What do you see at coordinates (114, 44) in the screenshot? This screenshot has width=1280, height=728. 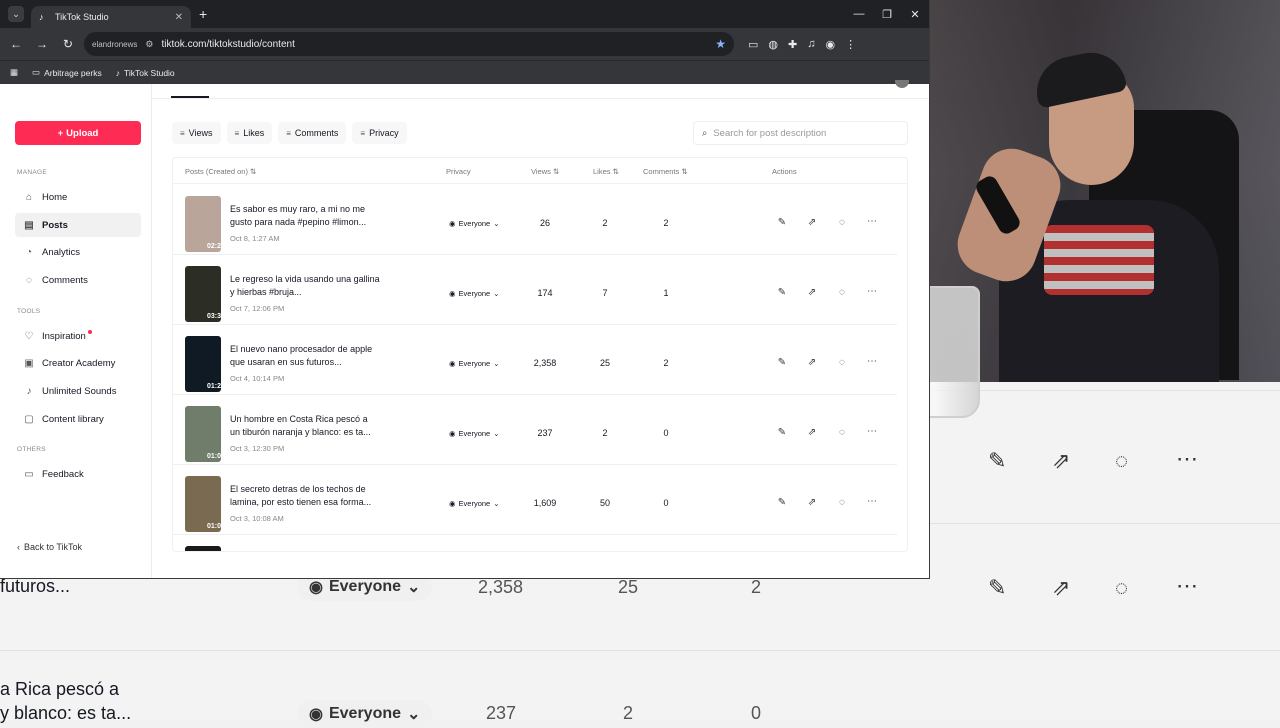 I see `profile-chip: elandronews` at bounding box center [114, 44].